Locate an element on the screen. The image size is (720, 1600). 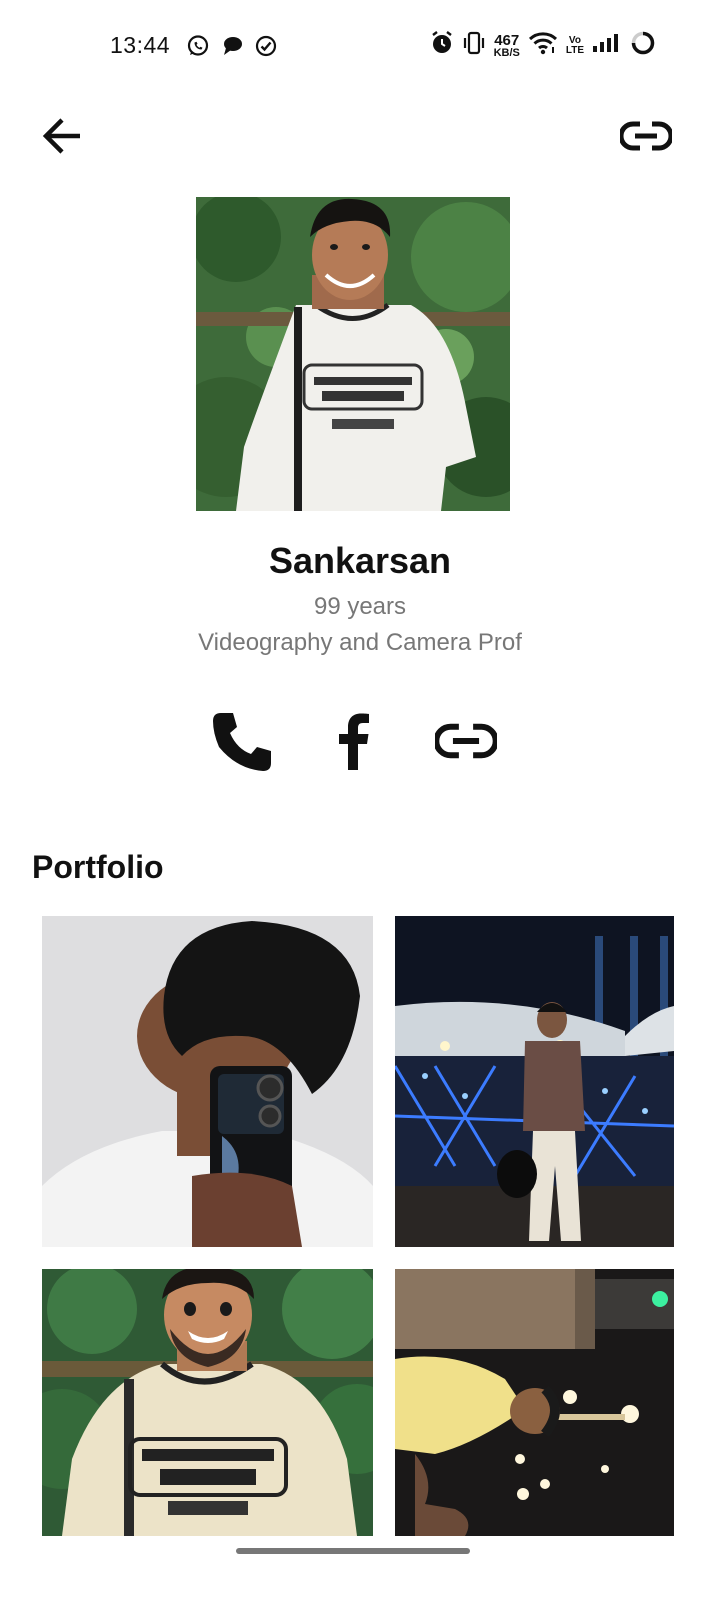
facebook-icon is located at coordinates (354, 741).